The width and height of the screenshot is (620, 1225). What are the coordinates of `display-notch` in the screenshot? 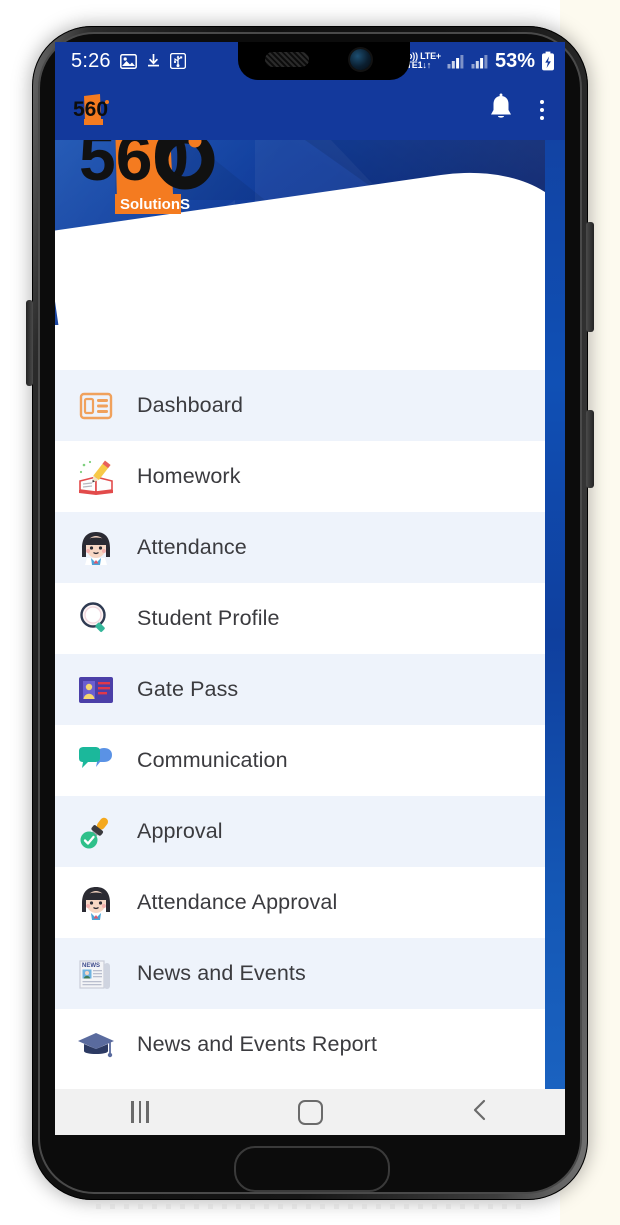 It's located at (324, 61).